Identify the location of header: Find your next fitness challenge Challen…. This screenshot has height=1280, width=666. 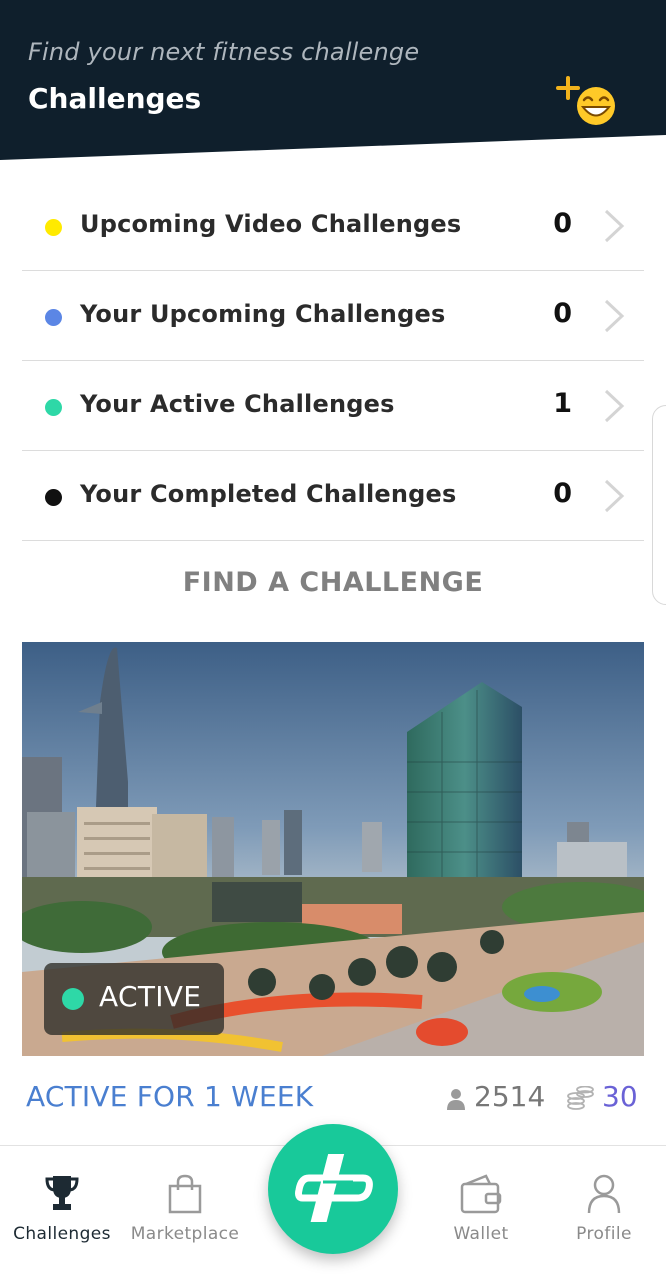
(333, 80).